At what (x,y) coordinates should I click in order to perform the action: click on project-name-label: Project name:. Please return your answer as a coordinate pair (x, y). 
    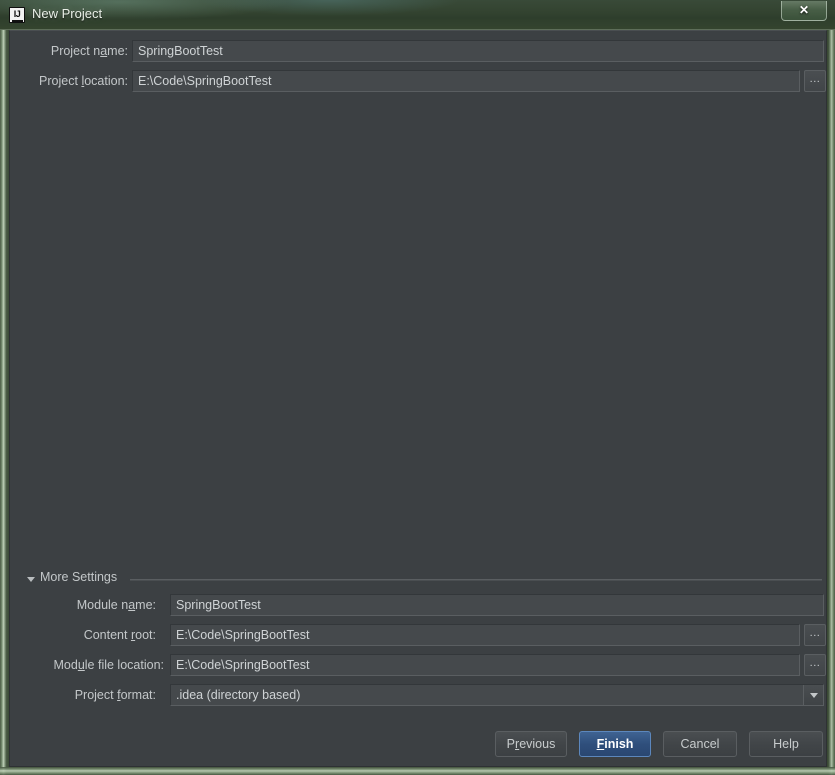
    Looking at the image, I should click on (89, 51).